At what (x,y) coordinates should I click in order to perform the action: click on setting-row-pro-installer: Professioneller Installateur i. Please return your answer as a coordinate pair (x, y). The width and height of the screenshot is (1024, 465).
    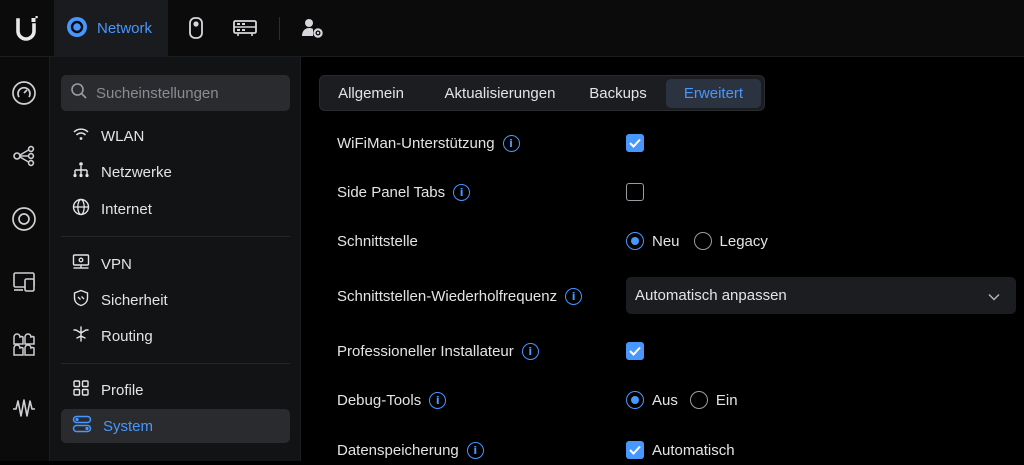
    Looking at the image, I should click on (438, 351).